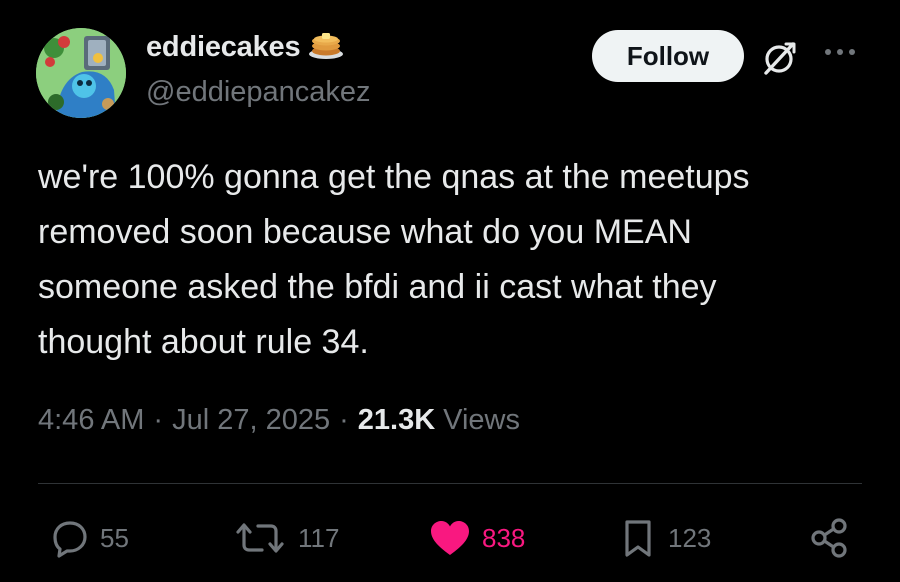 This screenshot has width=900, height=582. What do you see at coordinates (396, 420) in the screenshot?
I see `views-count: 21.3K` at bounding box center [396, 420].